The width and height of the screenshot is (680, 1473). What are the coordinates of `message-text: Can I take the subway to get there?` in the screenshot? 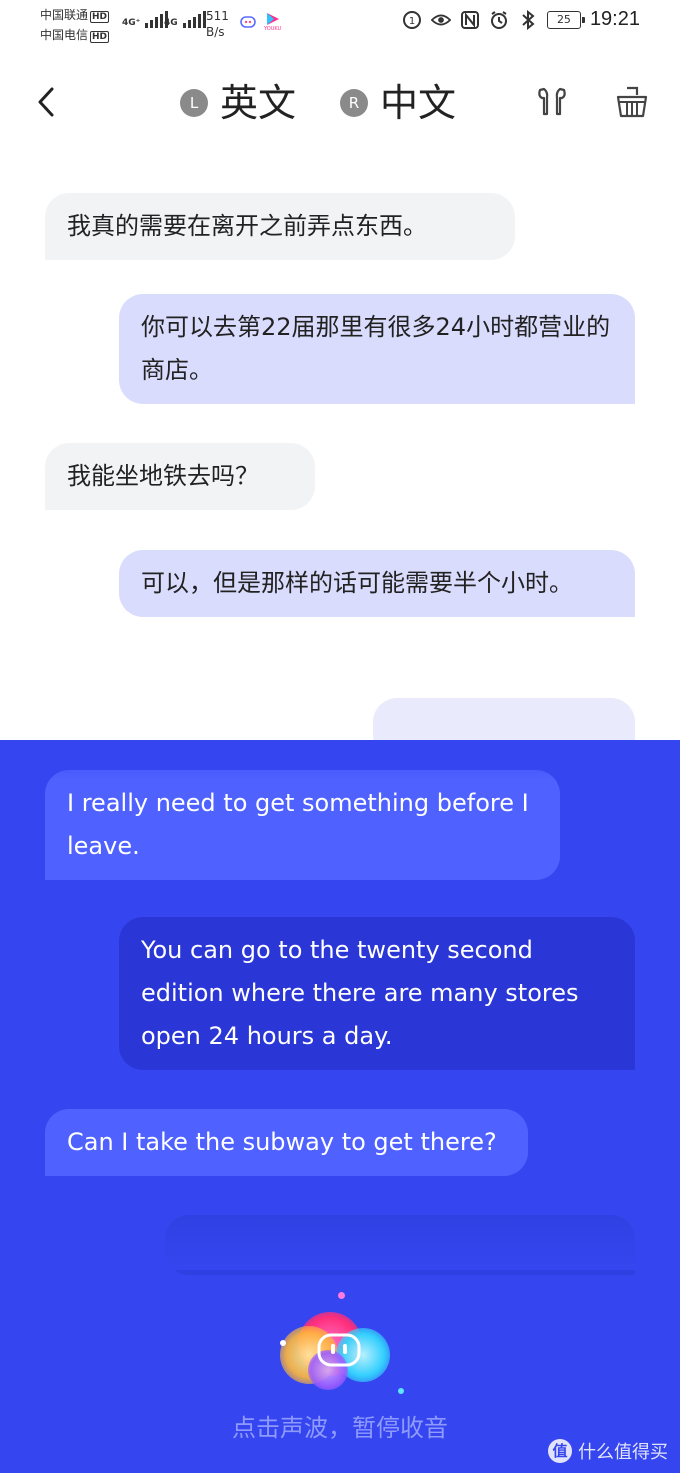 It's located at (282, 1142).